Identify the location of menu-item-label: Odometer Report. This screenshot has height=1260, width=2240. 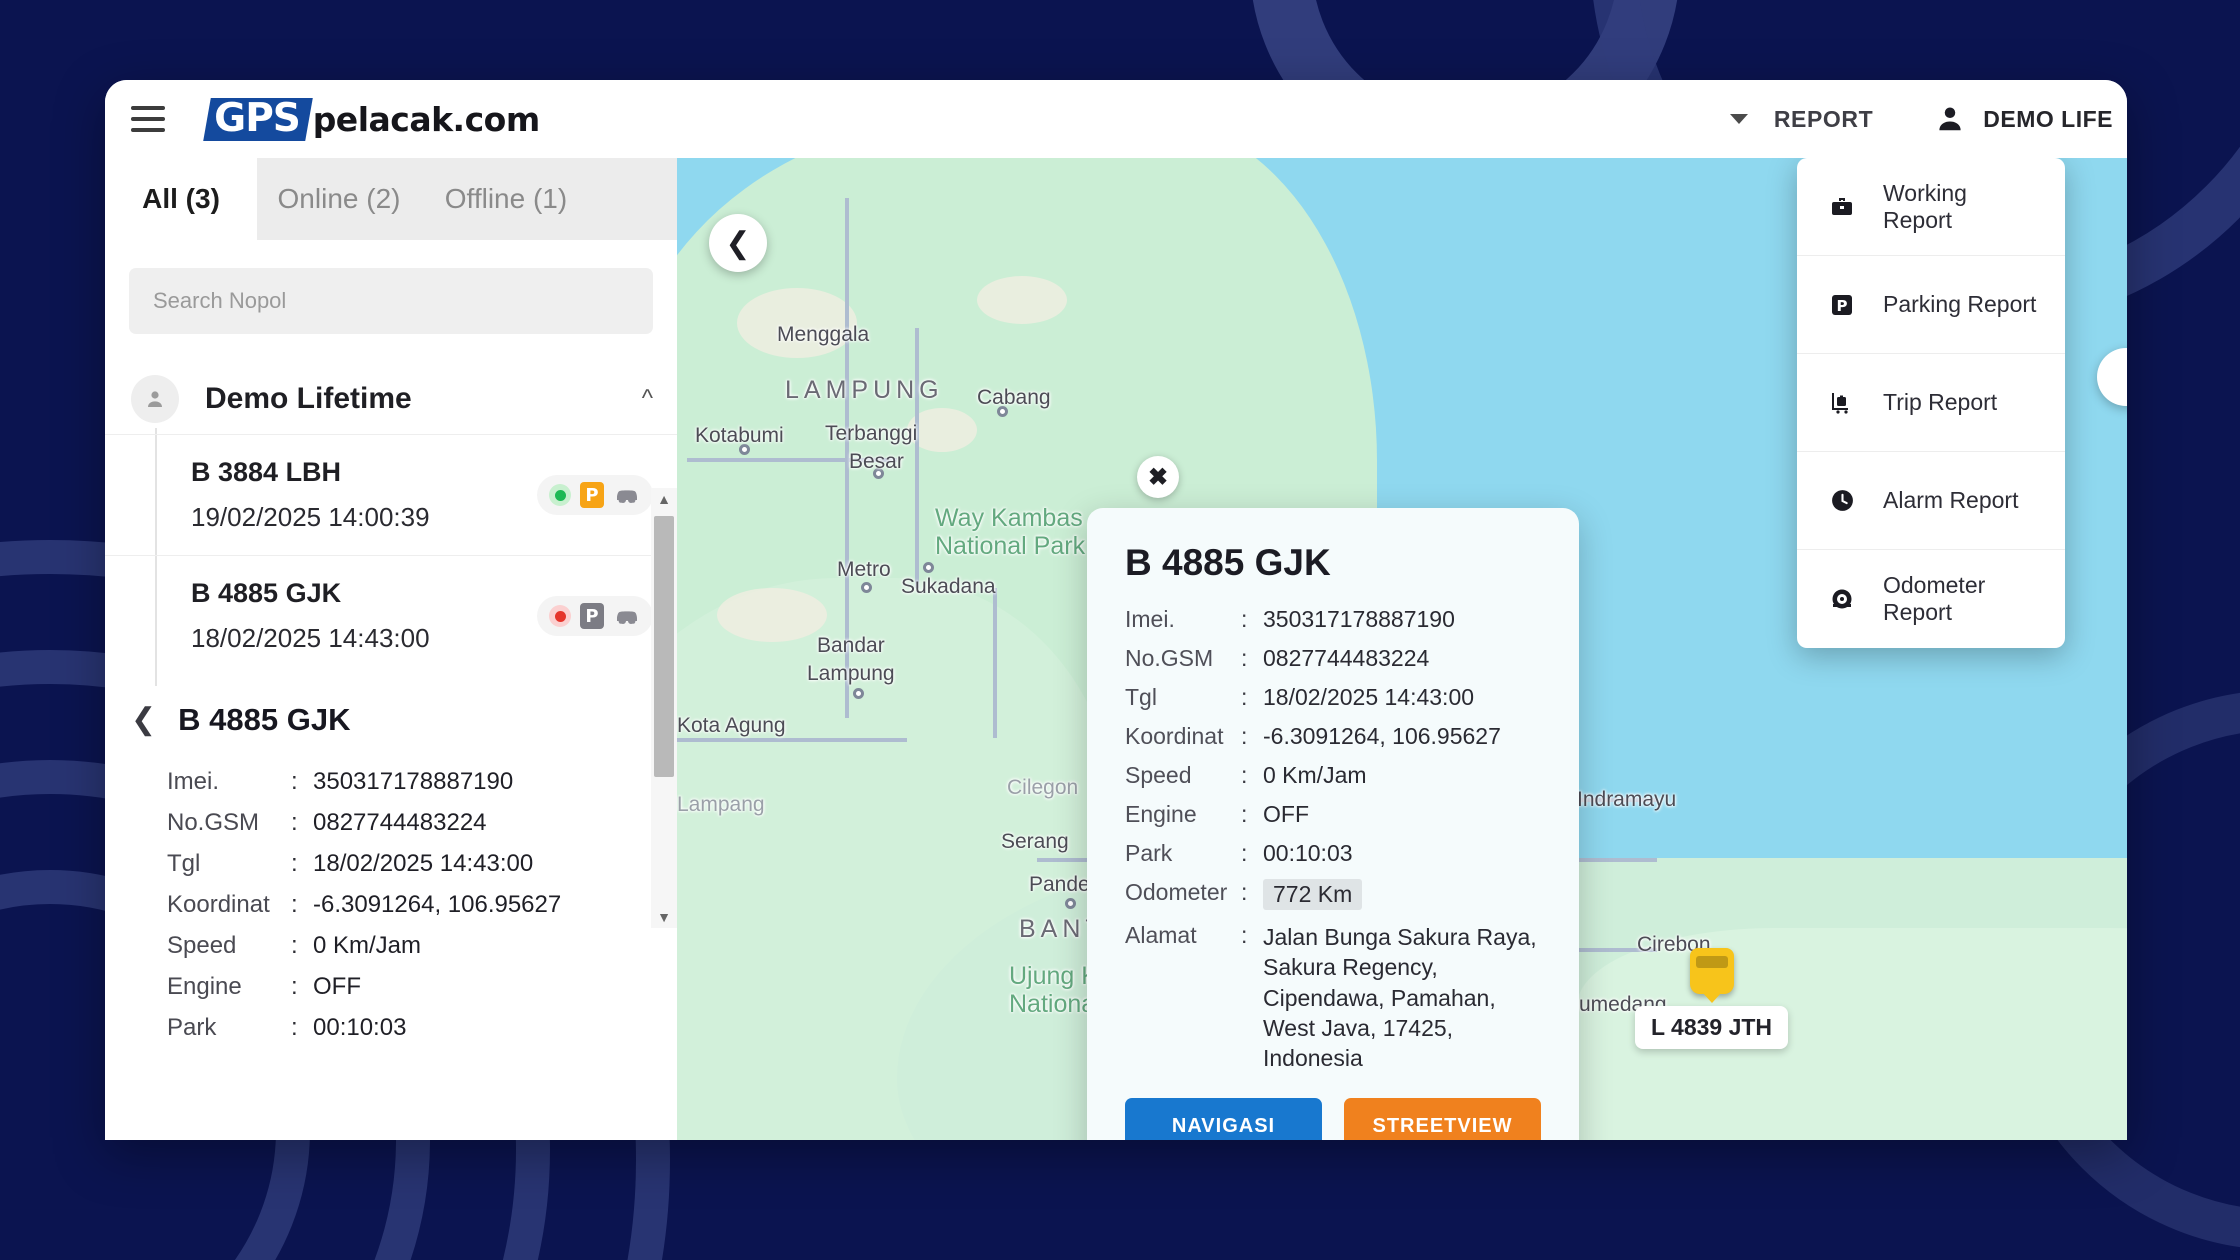
(1934, 598).